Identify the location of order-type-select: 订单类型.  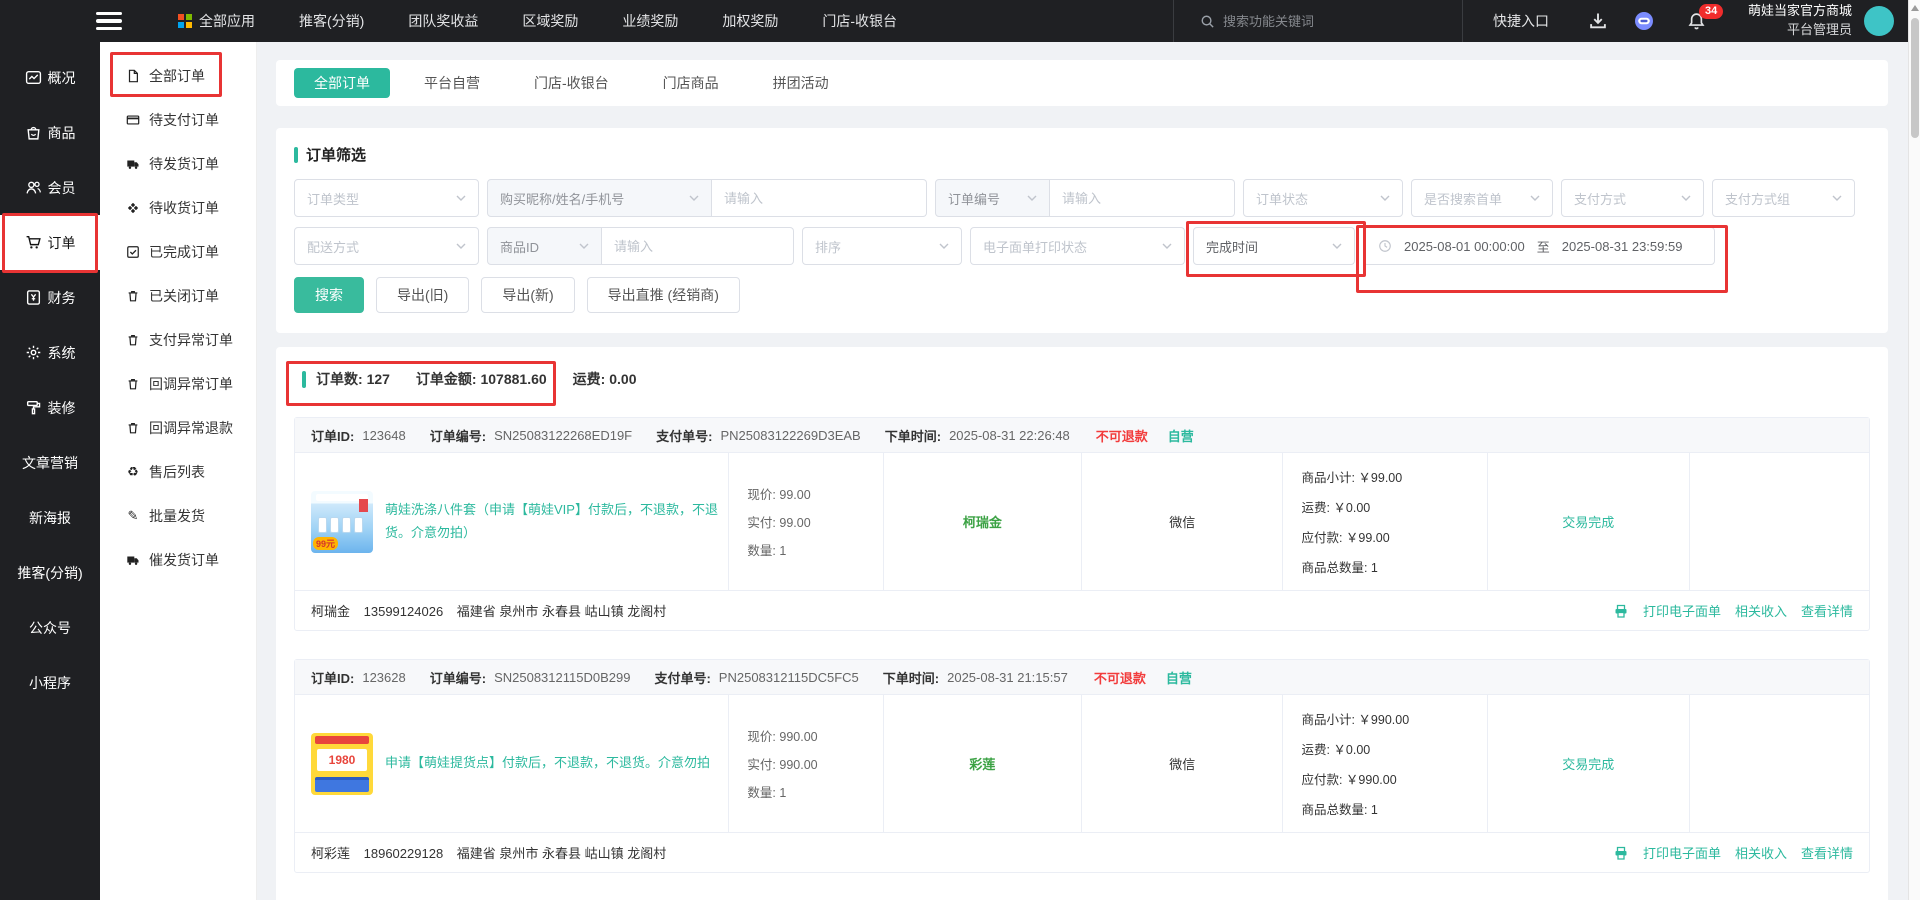
(386, 198).